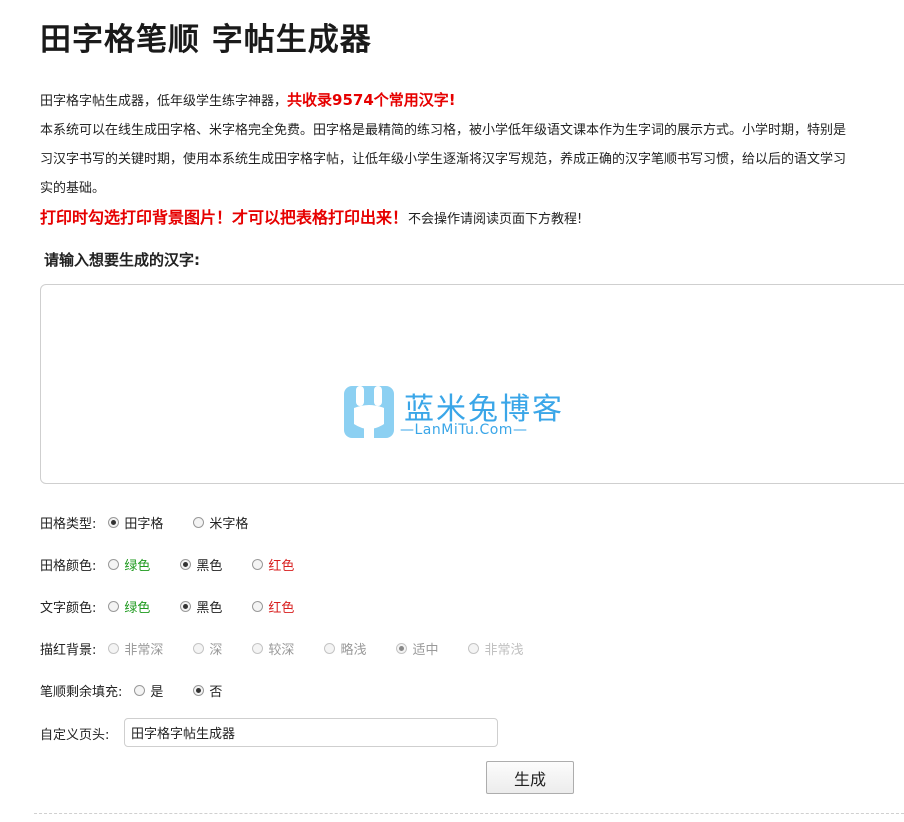 The height and width of the screenshot is (822, 904). Describe the element at coordinates (129, 564) in the screenshot. I see `grid-color-green: 绿色` at that location.